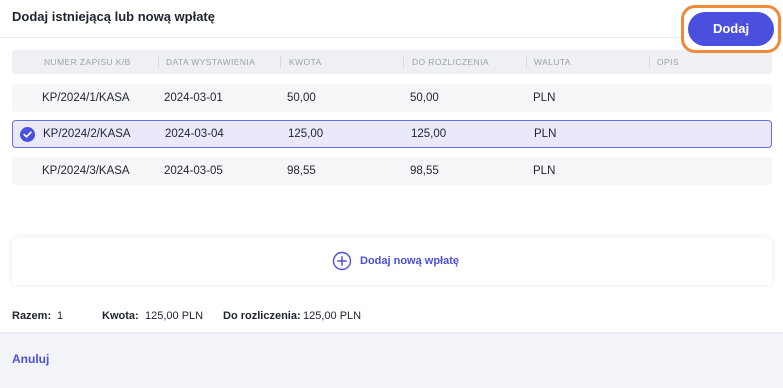 This screenshot has width=783, height=388. What do you see at coordinates (193, 98) in the screenshot?
I see `cell-date: 2024-03-01` at bounding box center [193, 98].